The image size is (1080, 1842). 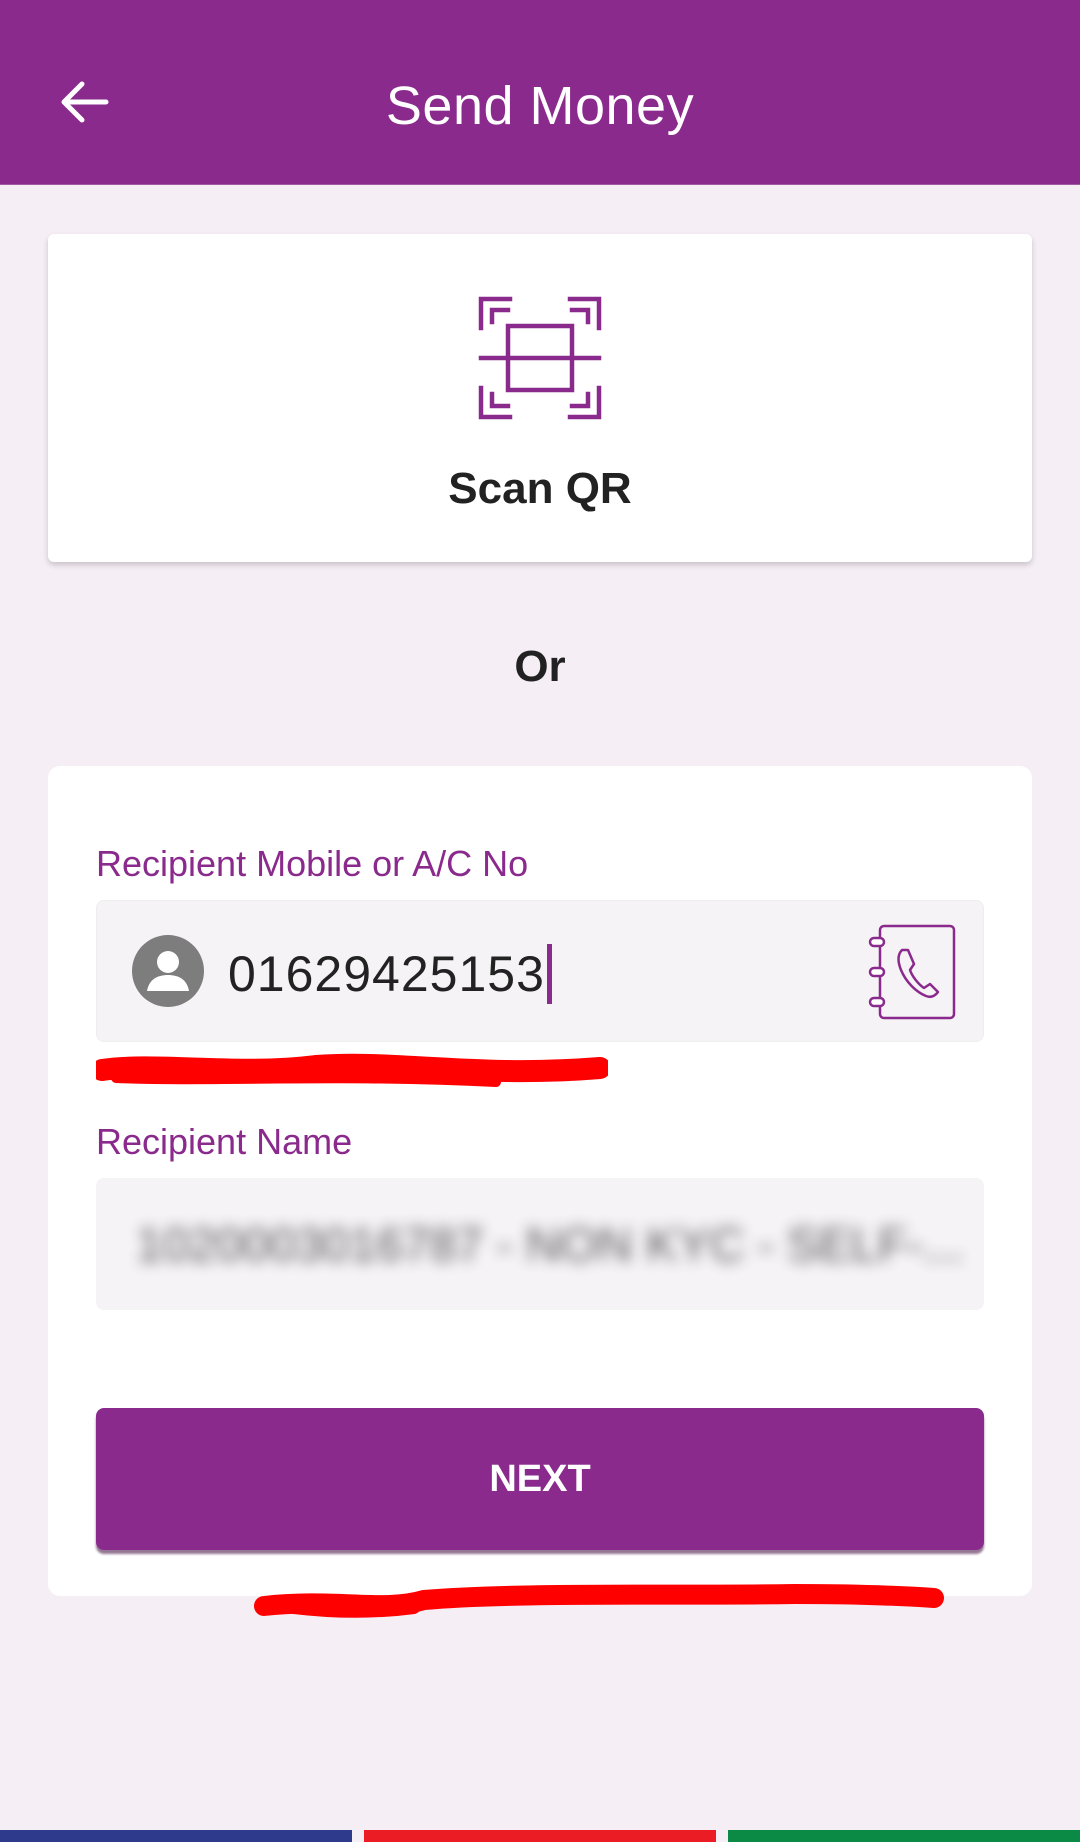 What do you see at coordinates (224, 1141) in the screenshot?
I see `recipient-name-label: Recipient Name` at bounding box center [224, 1141].